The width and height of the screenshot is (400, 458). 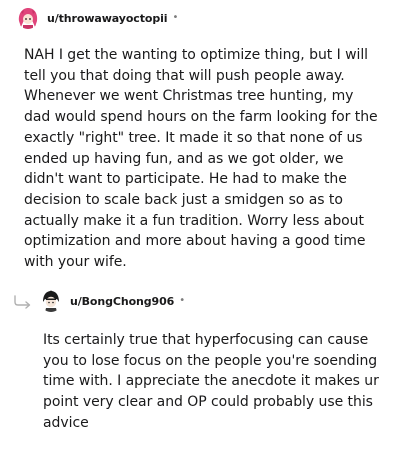 I want to click on reply-arrow-icon, so click(x=23, y=301).